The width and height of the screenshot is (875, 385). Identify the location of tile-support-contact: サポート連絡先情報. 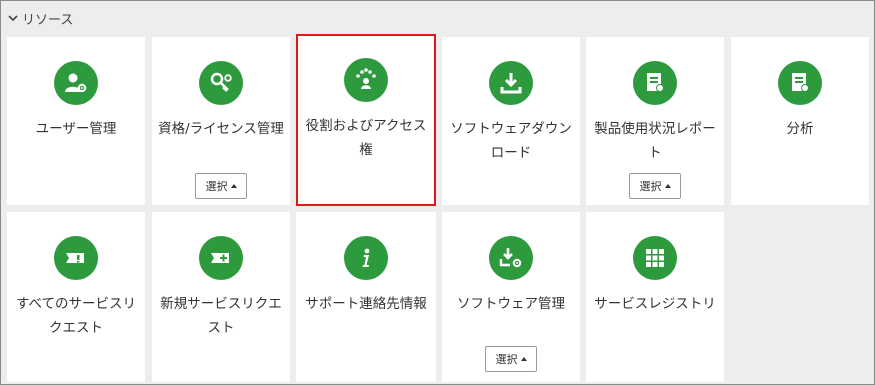
(366, 297).